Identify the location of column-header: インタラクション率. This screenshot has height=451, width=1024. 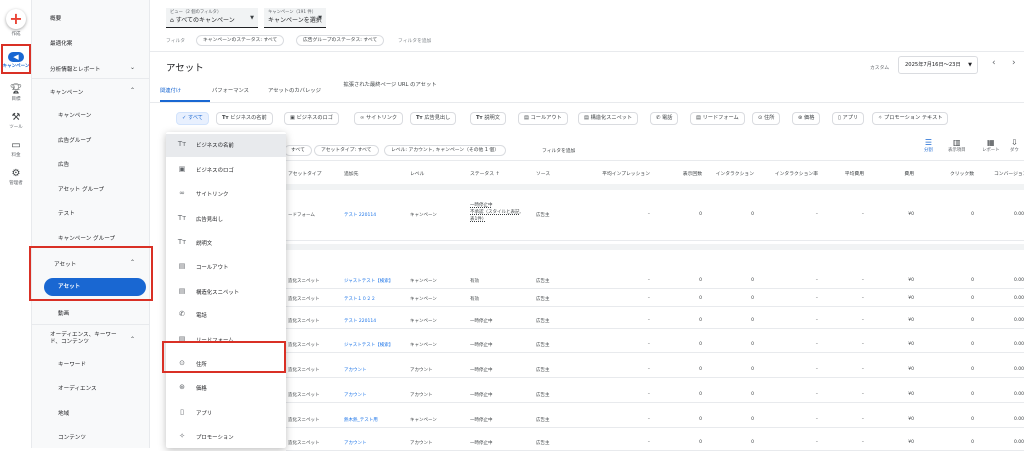
(788, 173).